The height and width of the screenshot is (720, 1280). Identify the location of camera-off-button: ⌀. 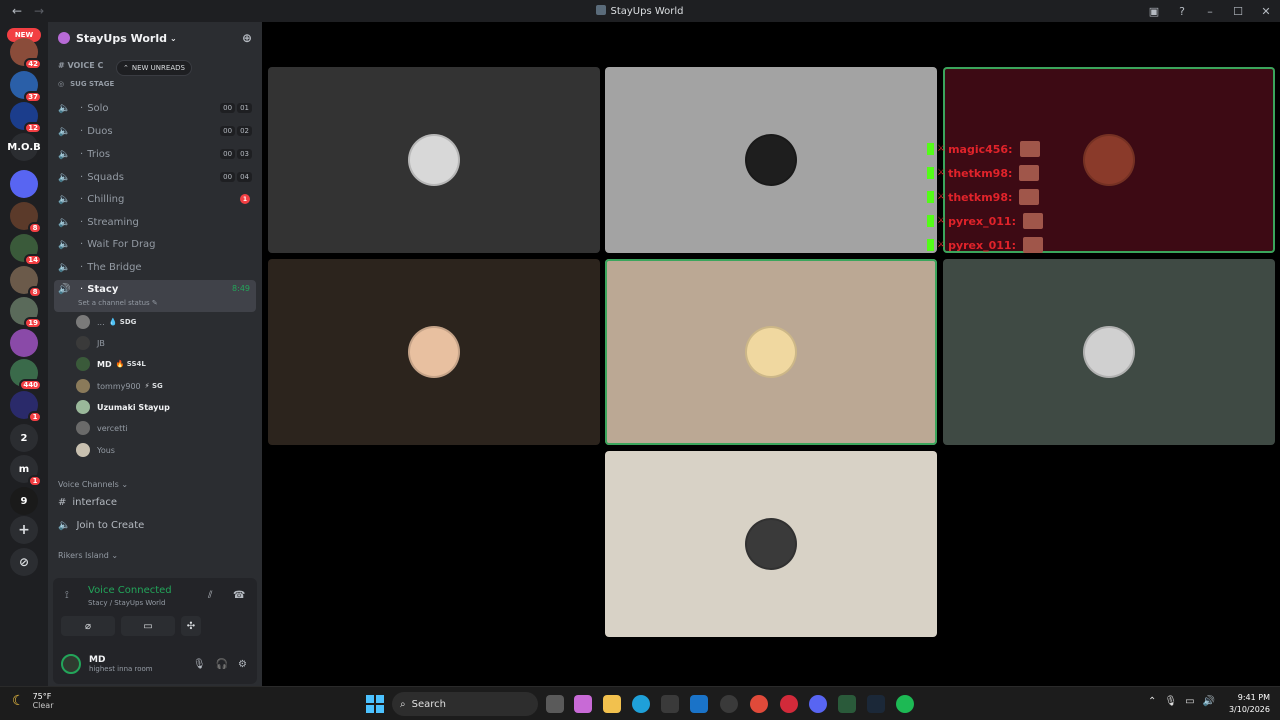
(88, 626).